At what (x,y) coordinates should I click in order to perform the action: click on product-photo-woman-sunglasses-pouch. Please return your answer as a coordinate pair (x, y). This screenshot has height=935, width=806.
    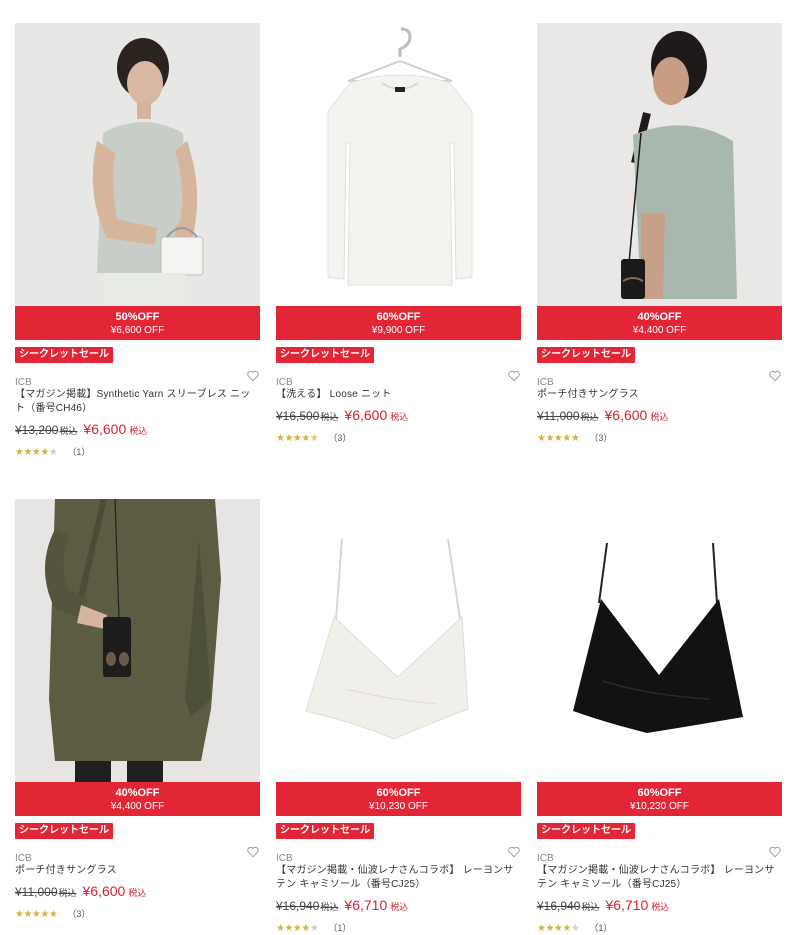
    Looking at the image, I should click on (659, 181).